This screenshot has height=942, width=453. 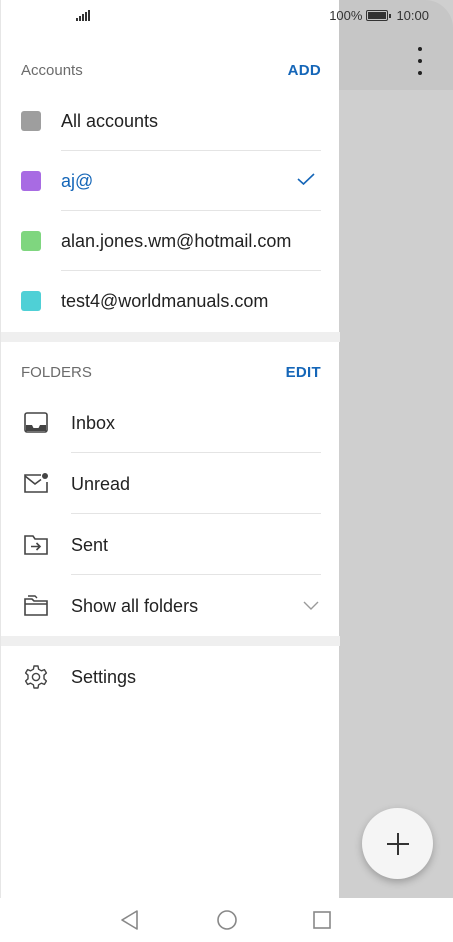 I want to click on folders-title: FOLDERS, so click(x=56, y=372).